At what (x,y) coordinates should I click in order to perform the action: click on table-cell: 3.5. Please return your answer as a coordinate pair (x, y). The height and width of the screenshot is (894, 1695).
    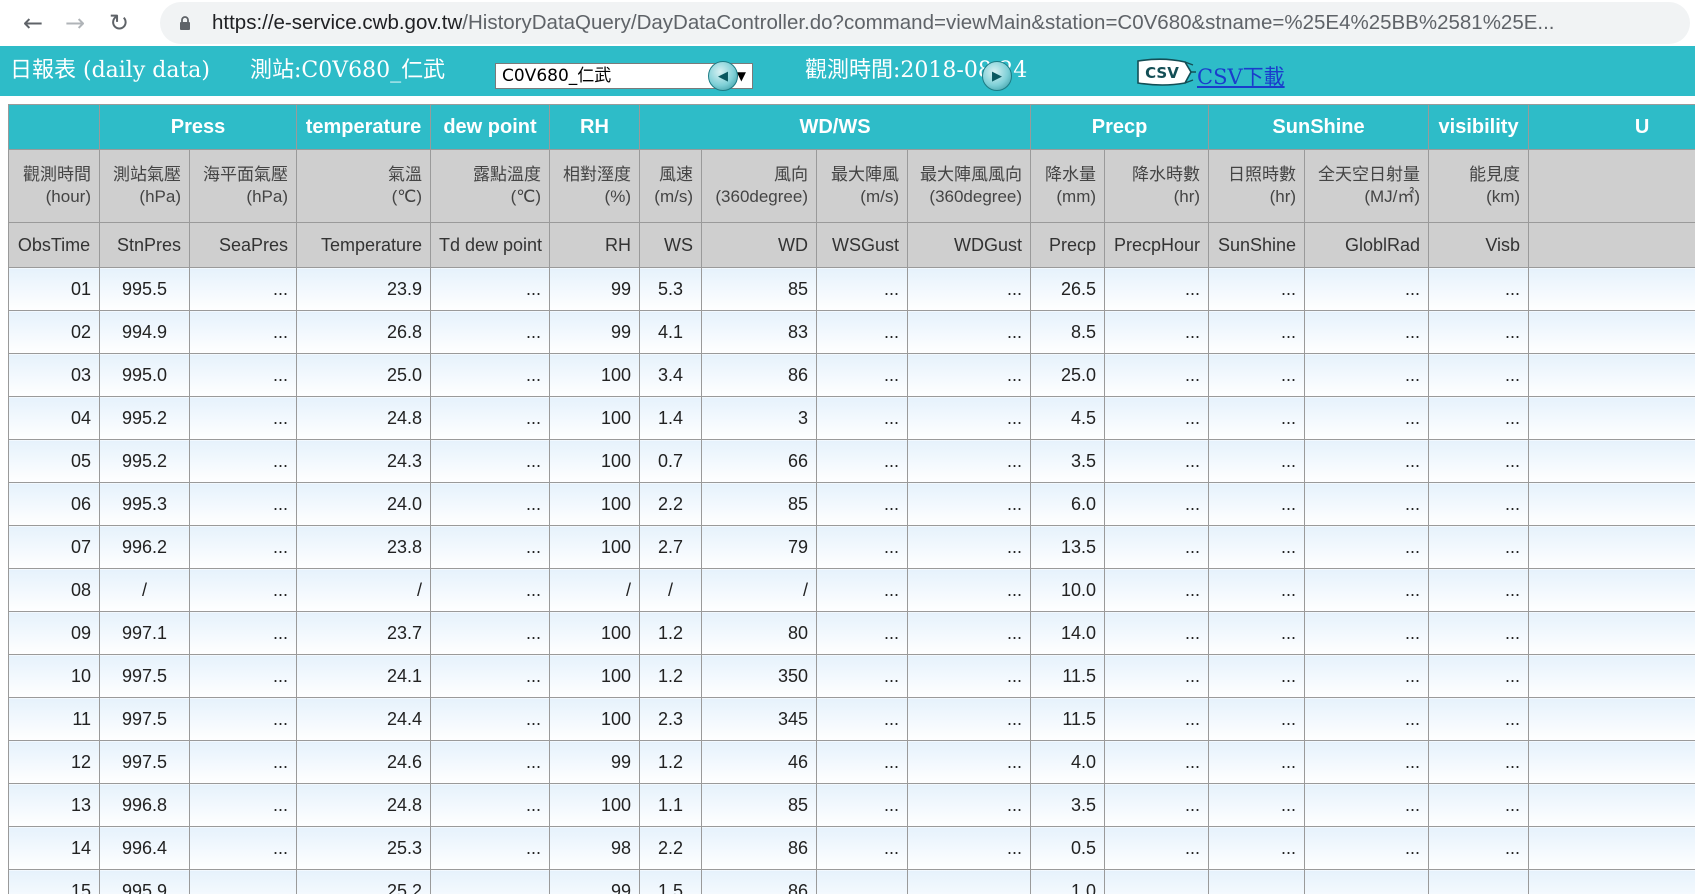
    Looking at the image, I should click on (1068, 461).